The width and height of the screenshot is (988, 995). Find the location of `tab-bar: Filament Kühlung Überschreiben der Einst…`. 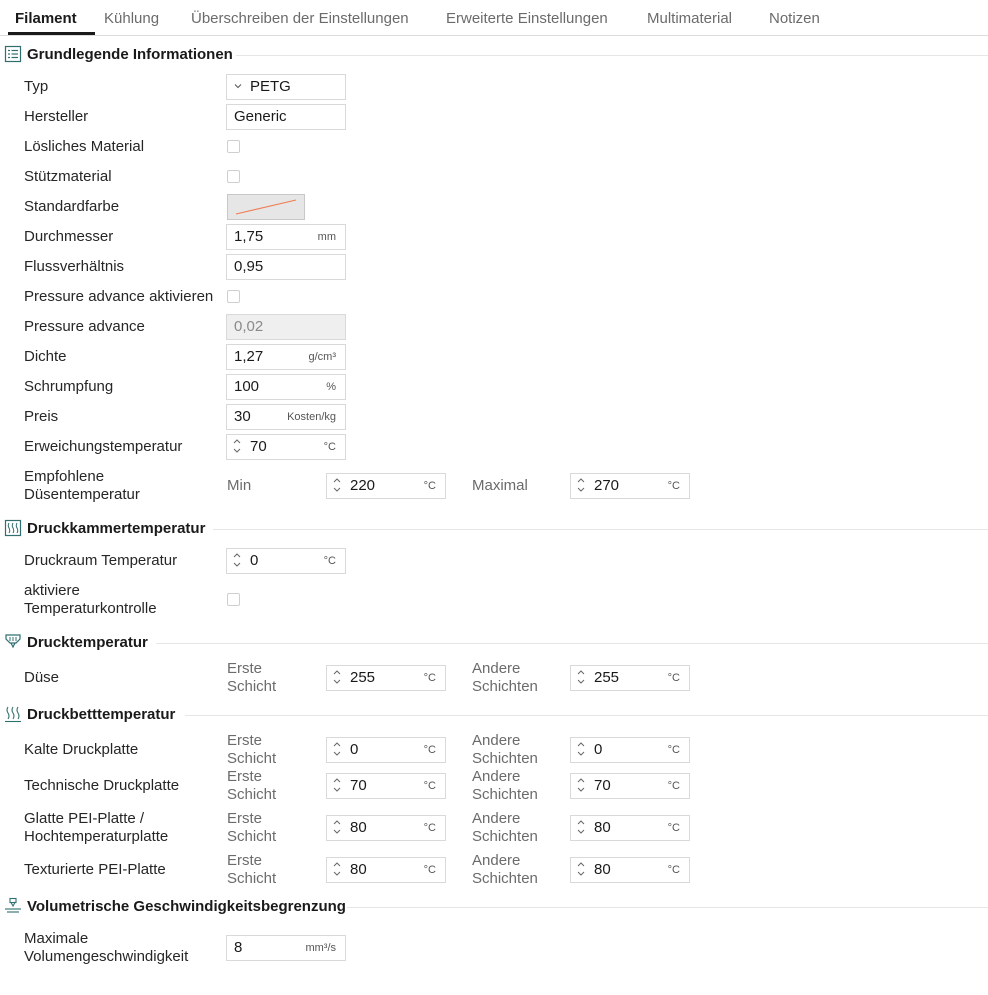

tab-bar: Filament Kühlung Überschreiben der Einst… is located at coordinates (494, 18).